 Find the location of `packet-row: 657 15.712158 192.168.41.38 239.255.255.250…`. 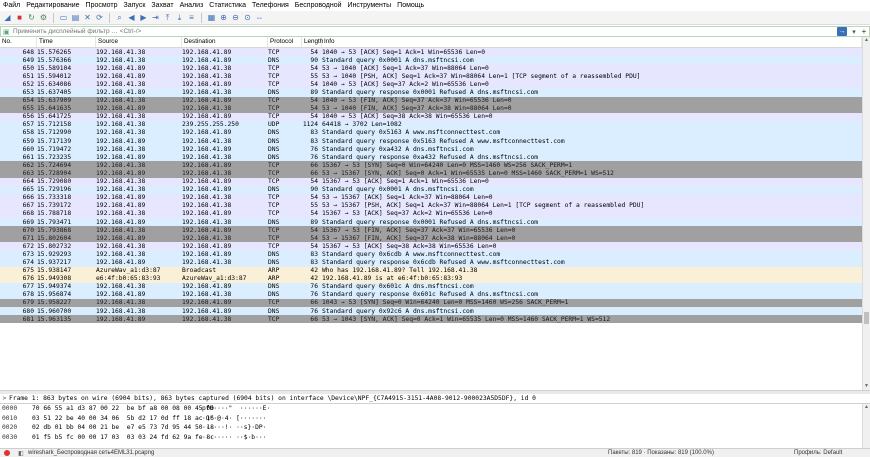

packet-row: 657 15.712158 192.168.41.38 239.255.255.250… is located at coordinates (431, 124).